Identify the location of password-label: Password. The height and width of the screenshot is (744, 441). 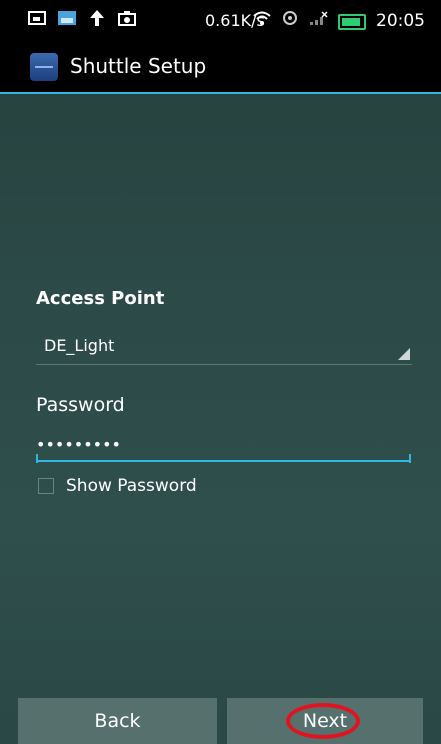
(80, 405).